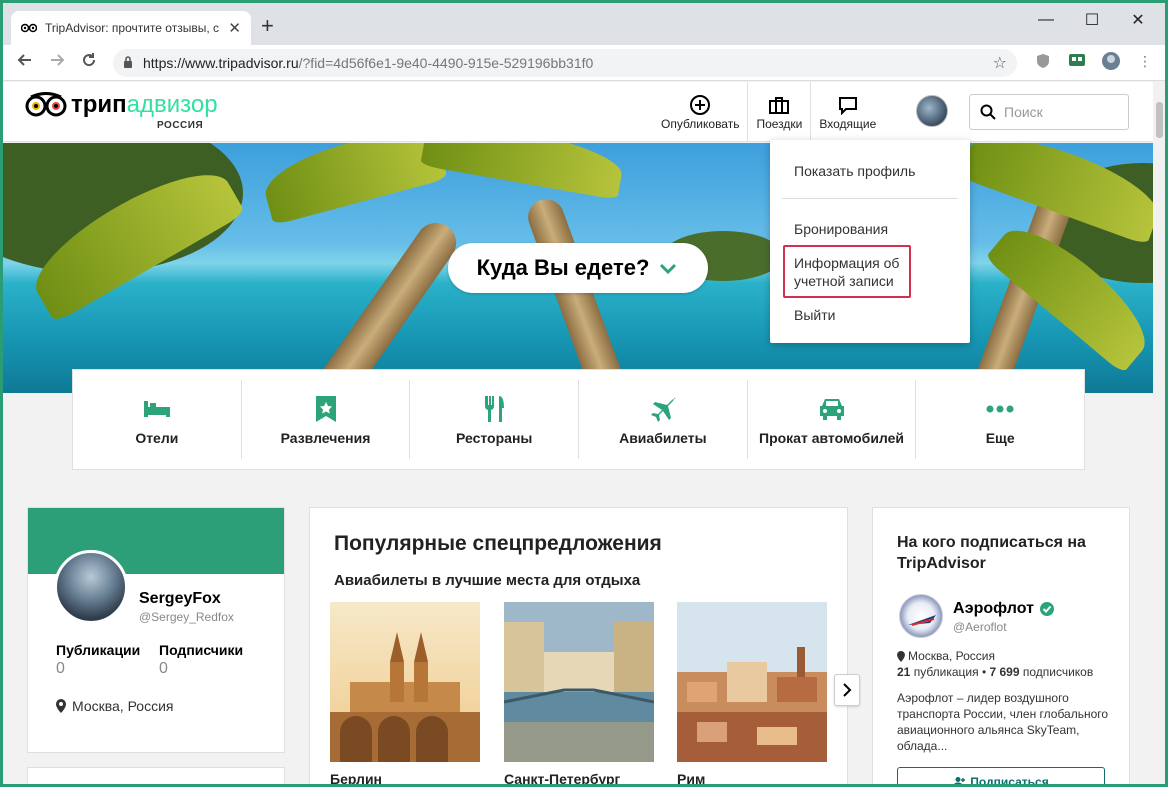 This screenshot has width=1168, height=787. Describe the element at coordinates (960, 780) in the screenshot. I see `add-user-icon` at that location.